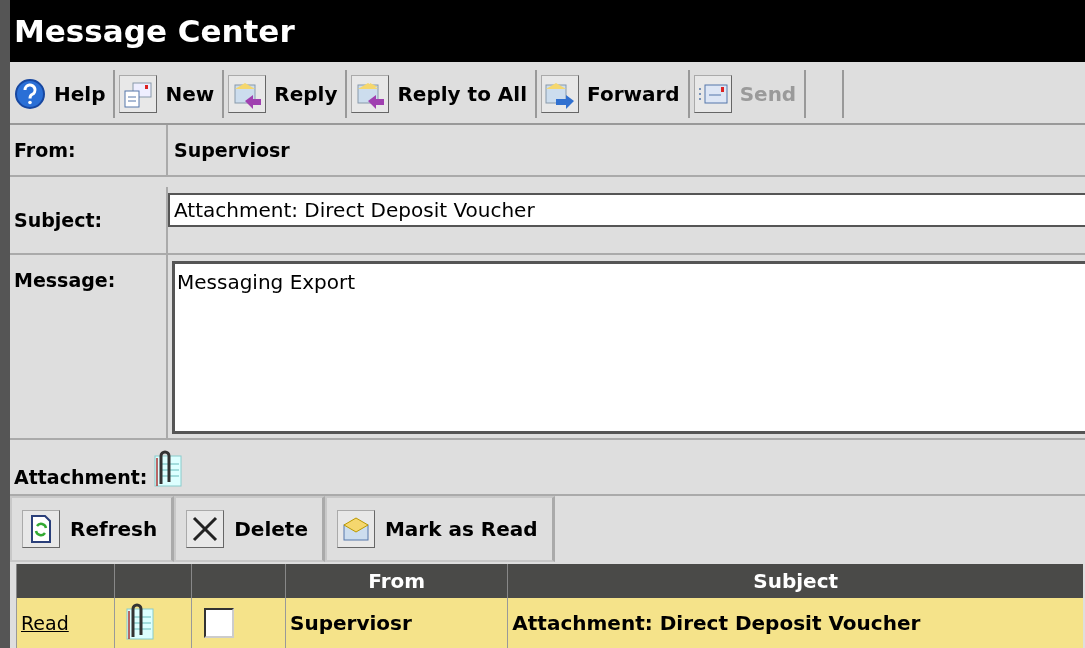 Image resolution: width=1085 pixels, height=648 pixels. What do you see at coordinates (613, 94) in the screenshot?
I see `toolbar-button: Forward` at bounding box center [613, 94].